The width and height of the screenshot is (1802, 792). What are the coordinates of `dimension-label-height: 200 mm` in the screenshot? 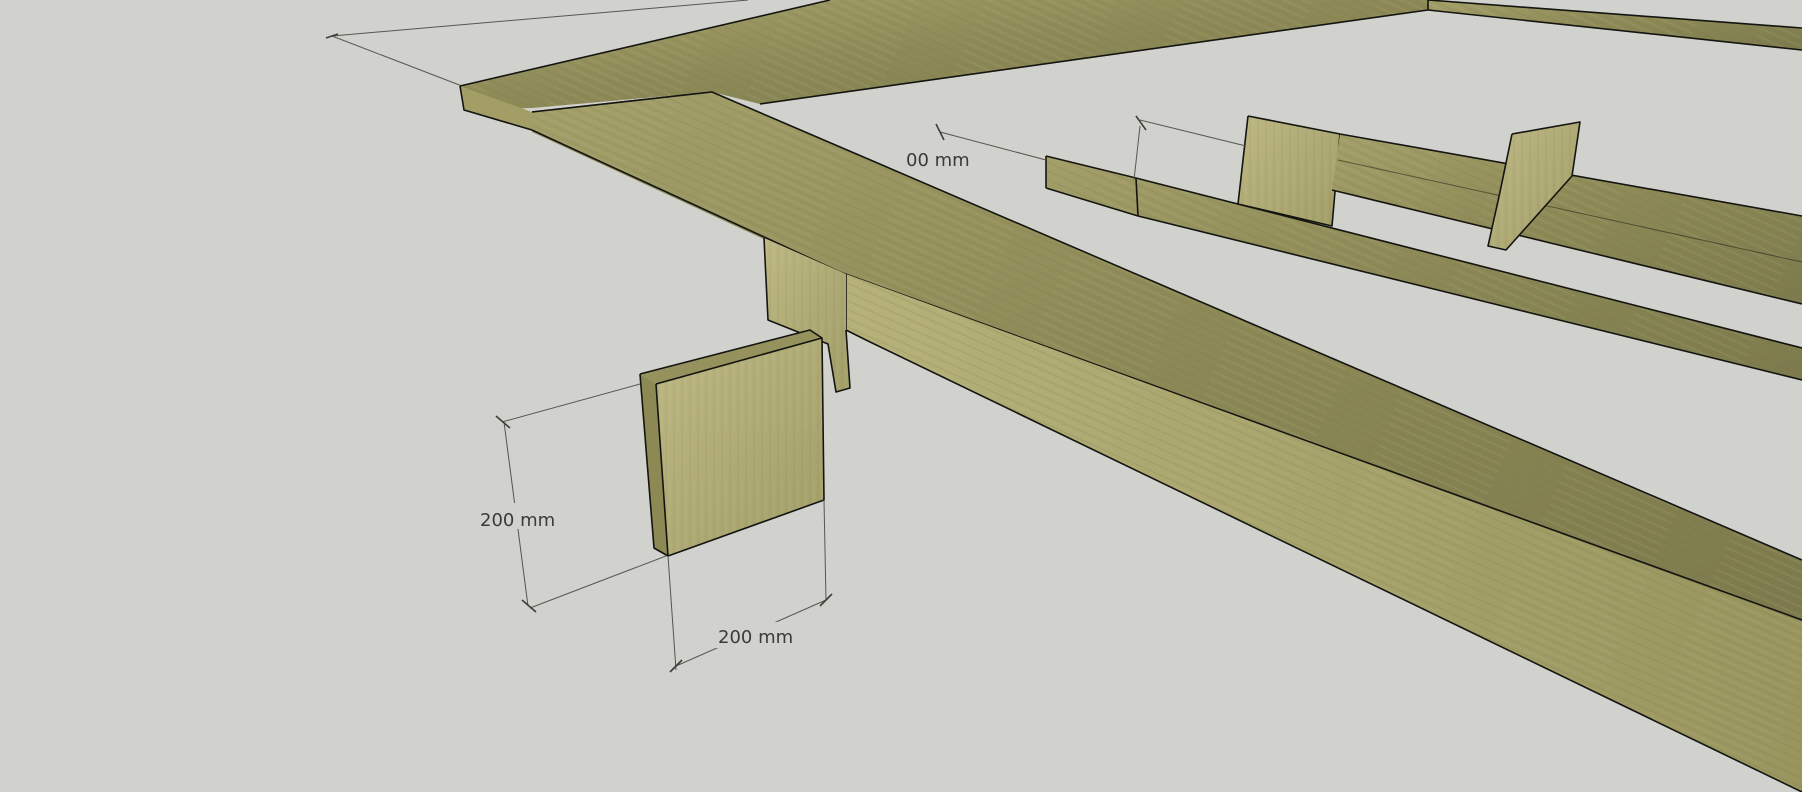 It's located at (517, 520).